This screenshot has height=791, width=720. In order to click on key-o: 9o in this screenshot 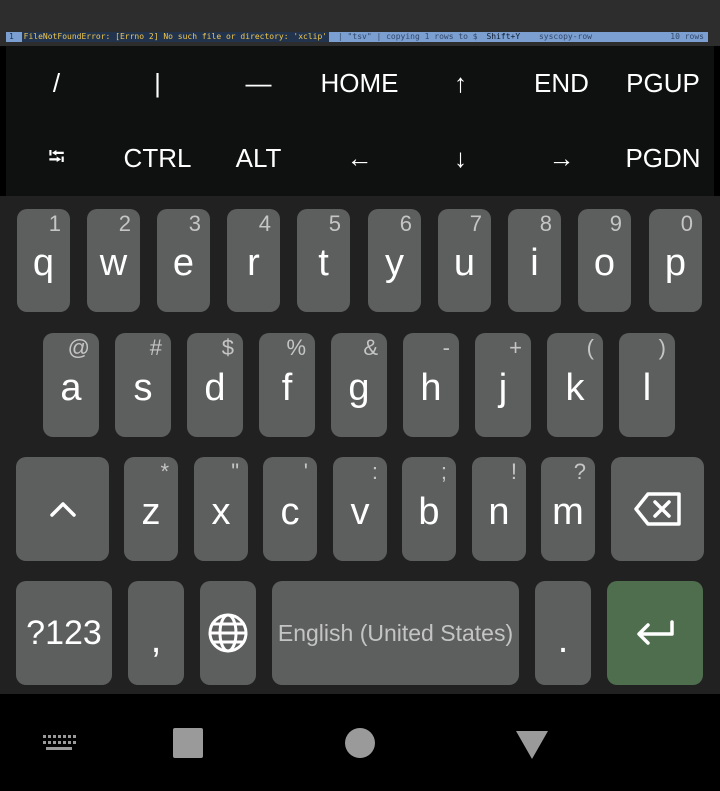, I will do `click(604, 260)`.